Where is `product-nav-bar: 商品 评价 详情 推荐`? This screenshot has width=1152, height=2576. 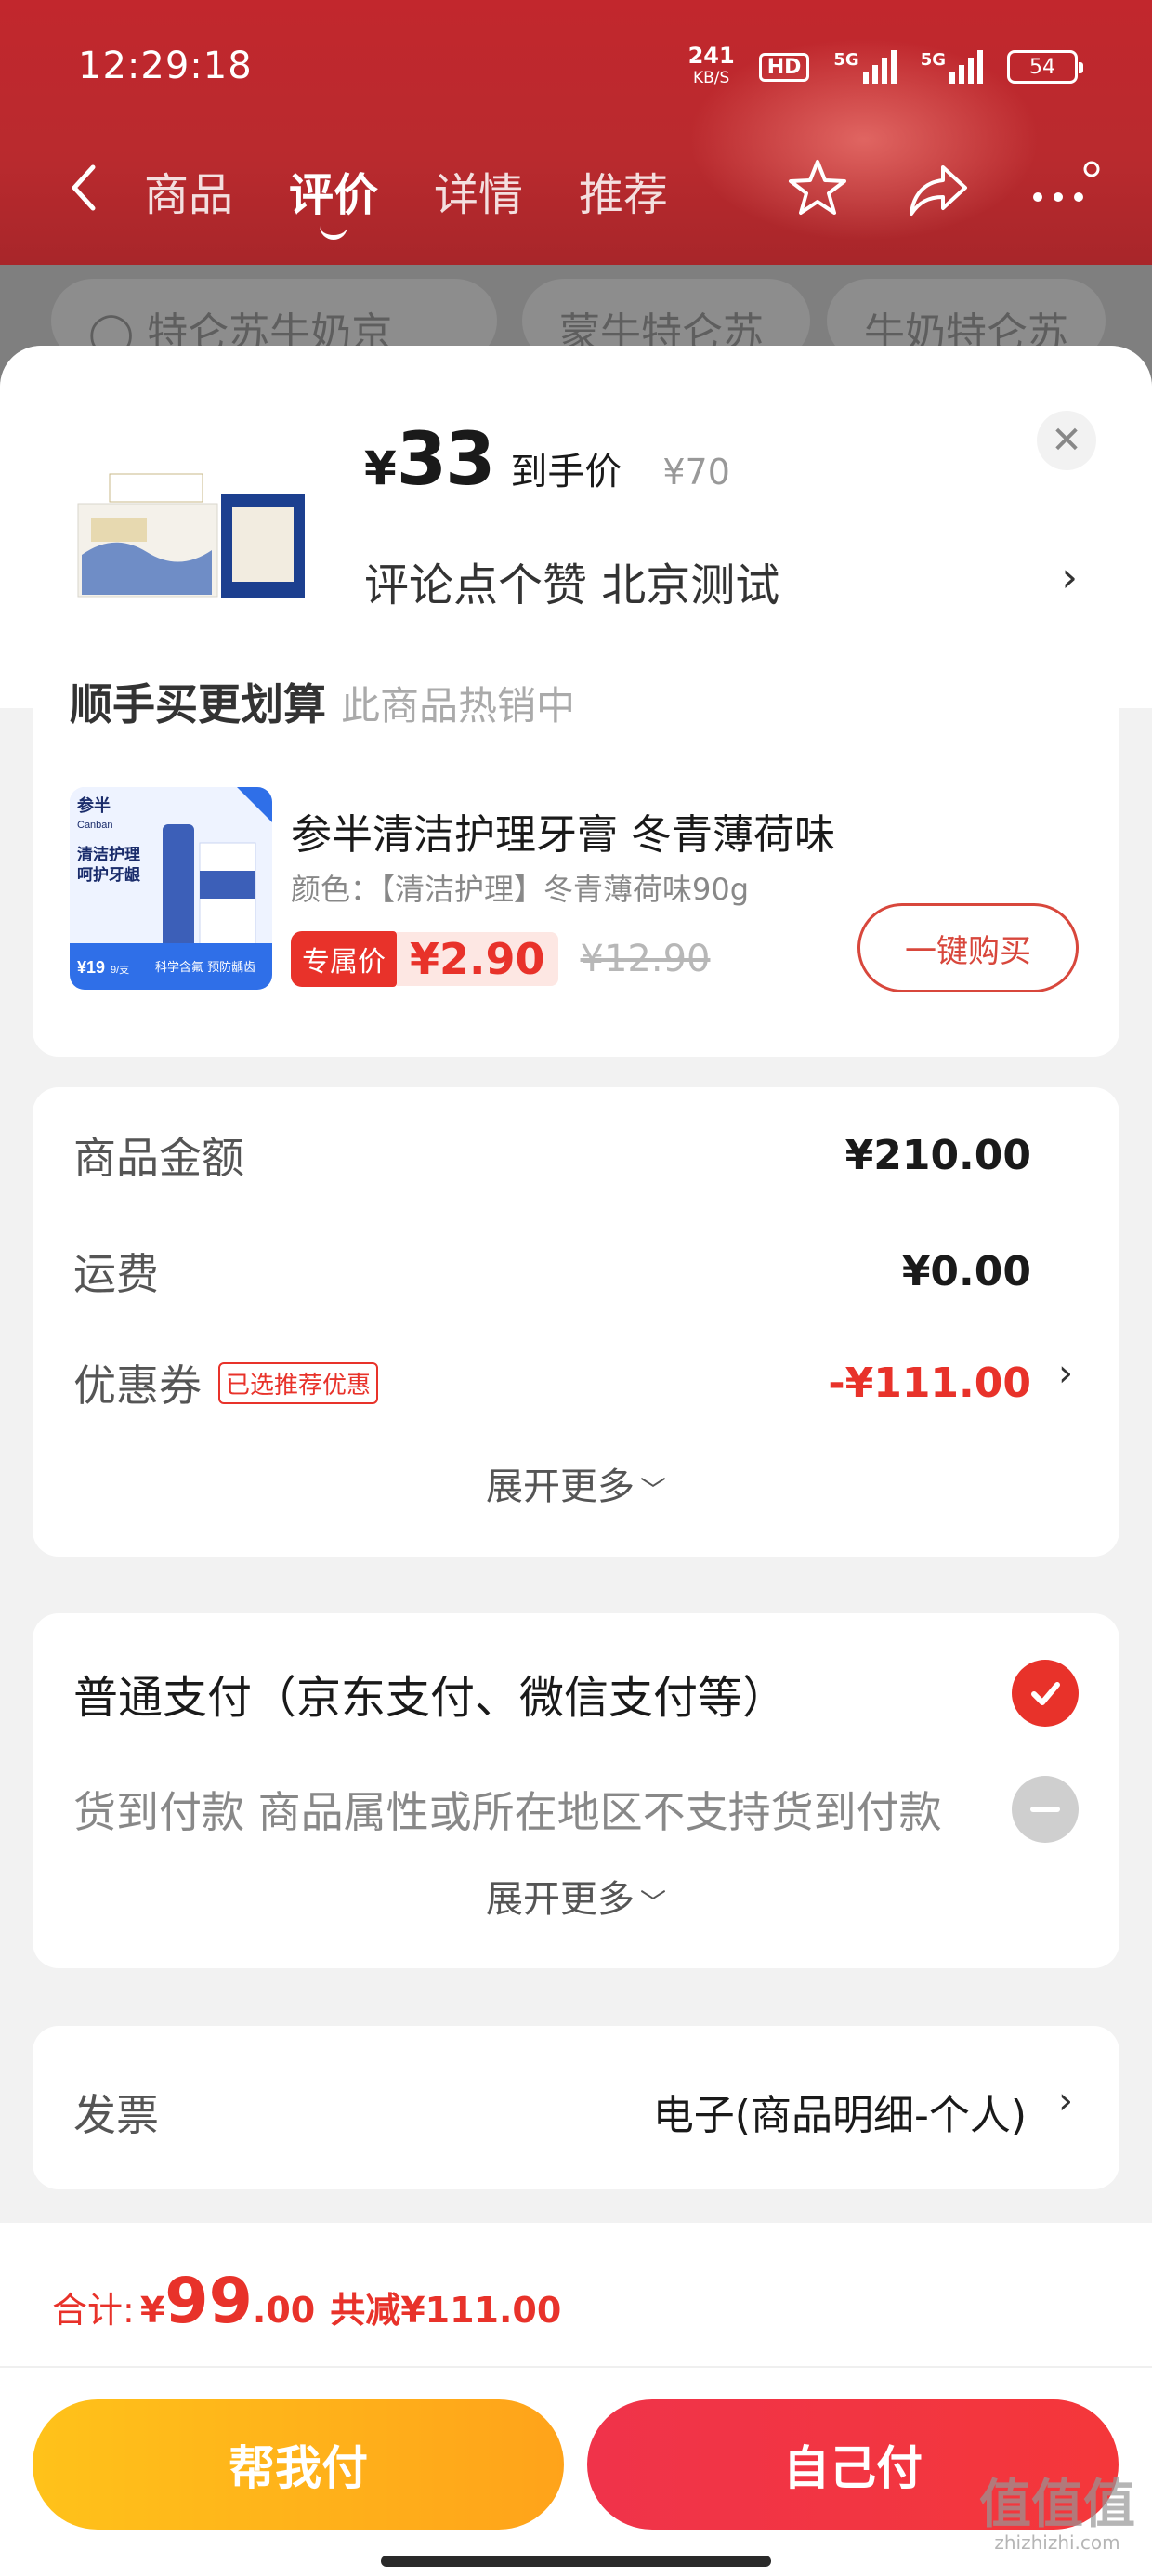
product-nav-bar: 商品 评价 详情 推荐 is located at coordinates (576, 190).